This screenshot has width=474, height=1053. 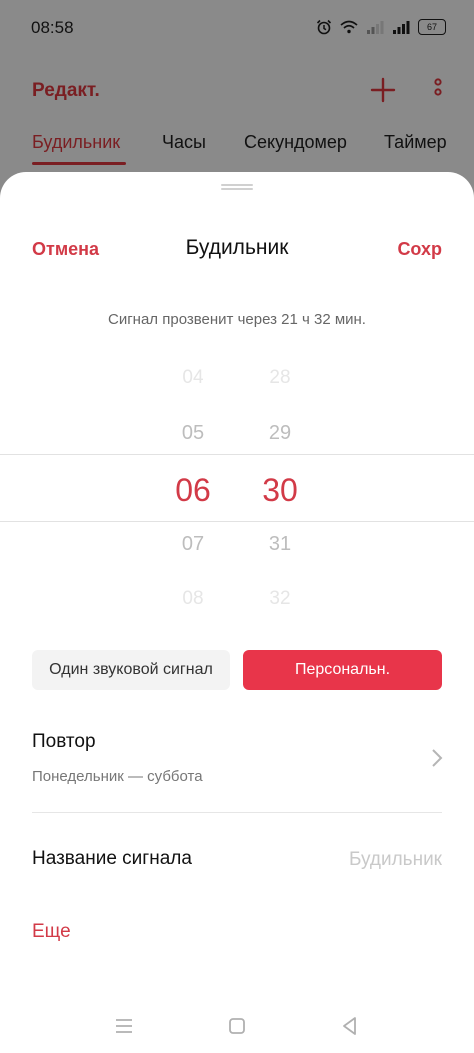 What do you see at coordinates (438, 90) in the screenshot?
I see `more-options-icon` at bounding box center [438, 90].